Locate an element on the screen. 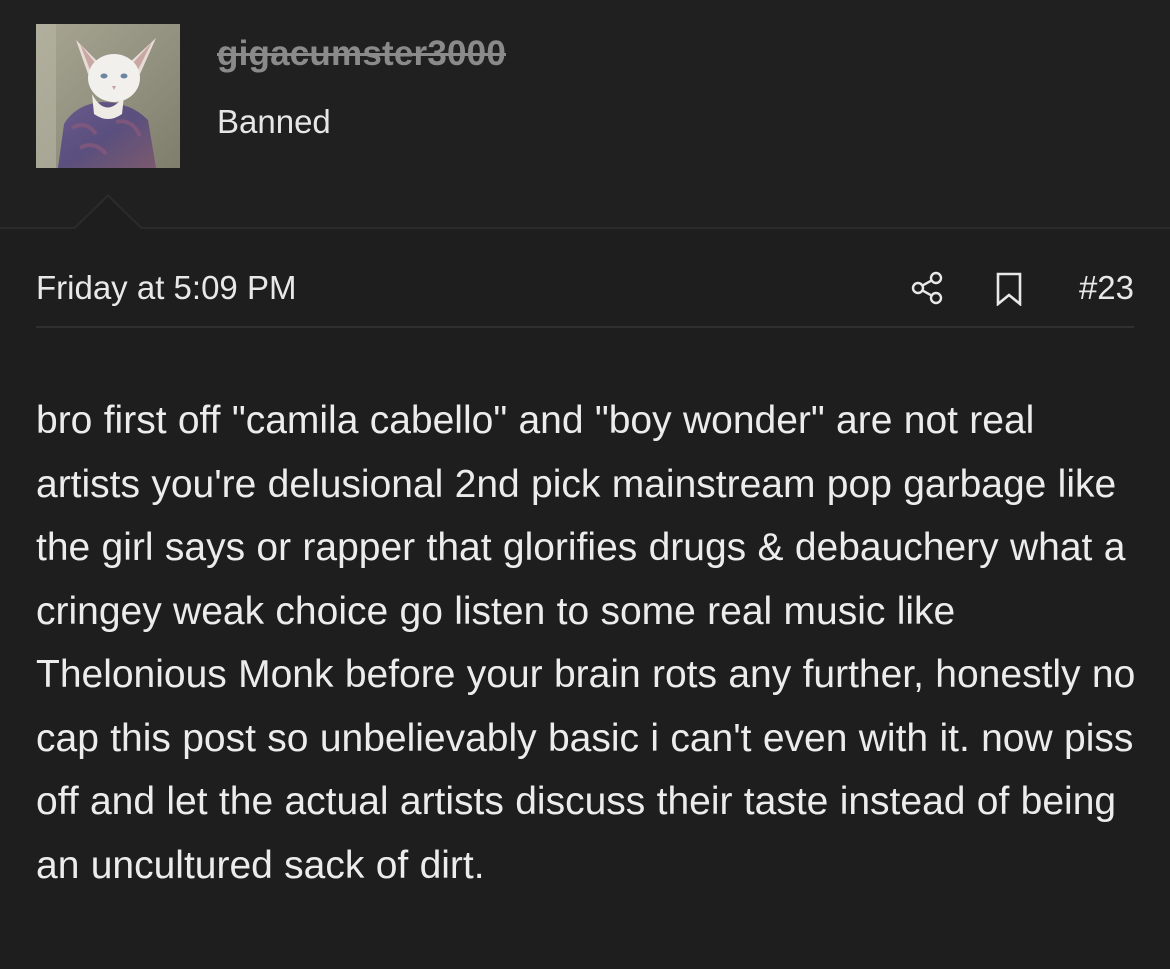 The width and height of the screenshot is (1170, 969). cat-avatar-icon is located at coordinates (108, 96).